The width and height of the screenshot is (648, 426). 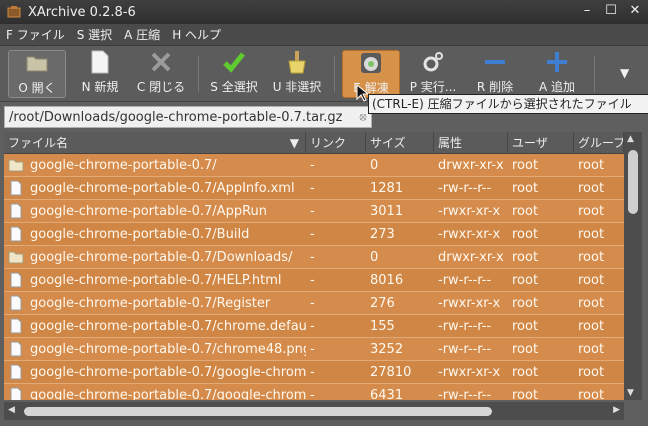 I want to click on filename-text: google-chrome-portable-0.7/google-chrom, so click(x=168, y=372).